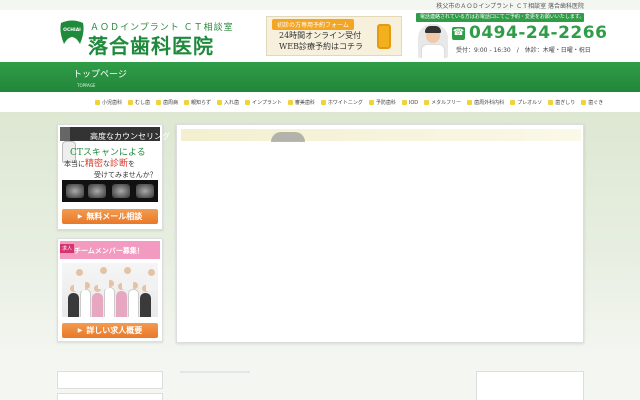 Image resolution: width=640 pixels, height=400 pixels. Describe the element at coordinates (596, 103) in the screenshot. I see `category-label: 歯ぐき` at that location.